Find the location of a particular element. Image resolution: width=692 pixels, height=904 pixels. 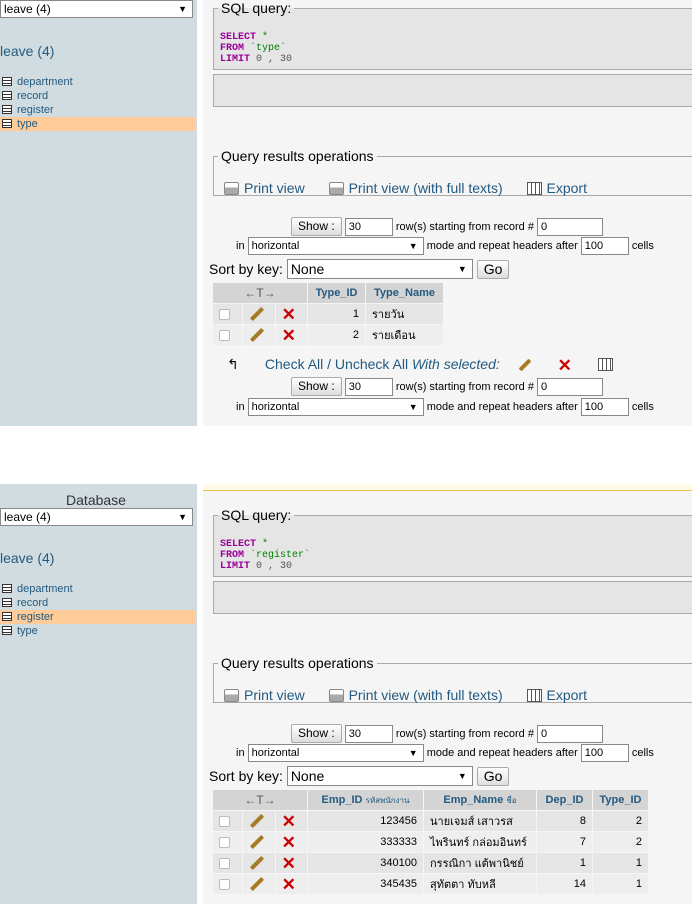

column-header-type-name: Type_Name is located at coordinates (404, 293).